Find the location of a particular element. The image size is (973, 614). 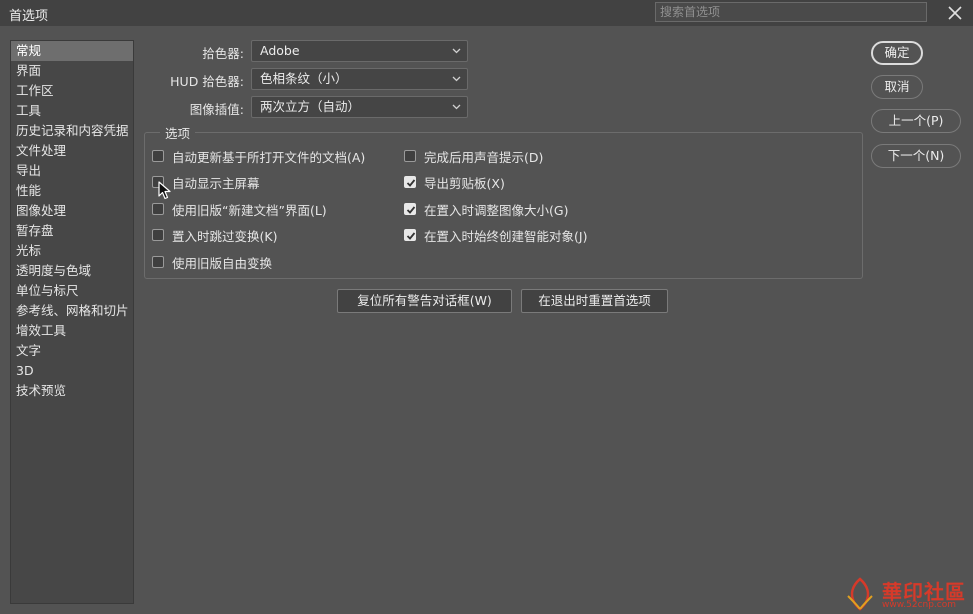

interpolation-value: 两次立方（自动） is located at coordinates (310, 106).